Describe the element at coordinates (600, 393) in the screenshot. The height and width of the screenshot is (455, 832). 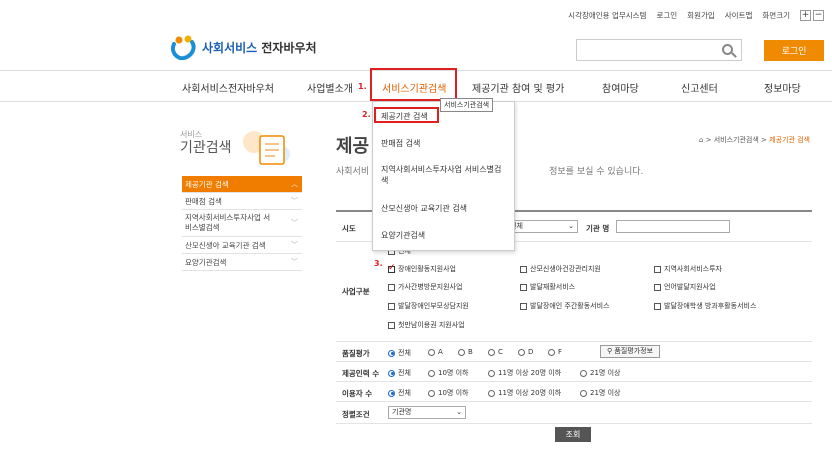
I see `users-radio: 21명 이상` at that location.